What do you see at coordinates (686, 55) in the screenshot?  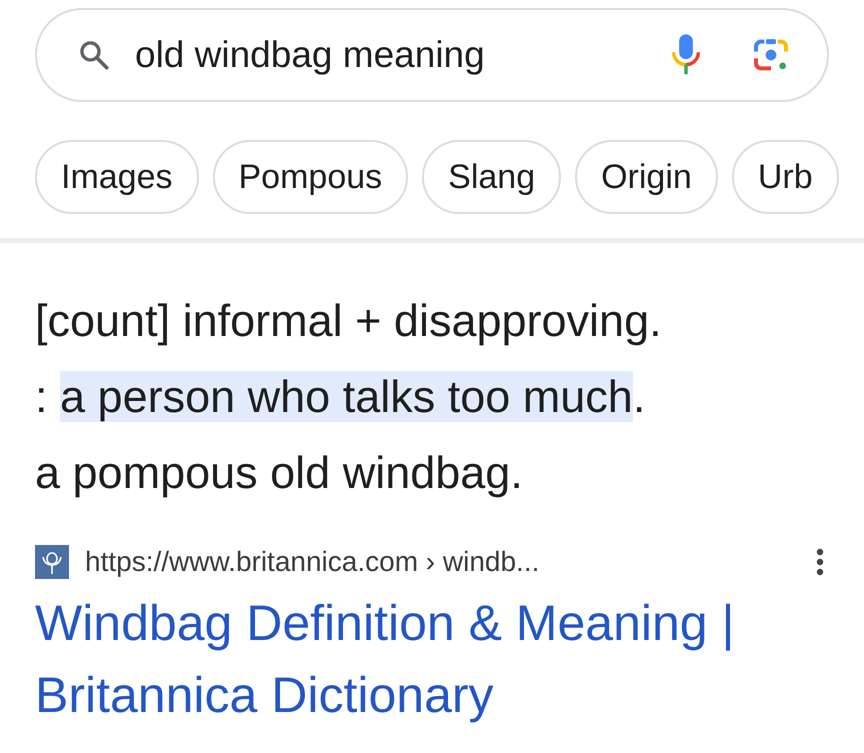 I see `microphone-icon` at bounding box center [686, 55].